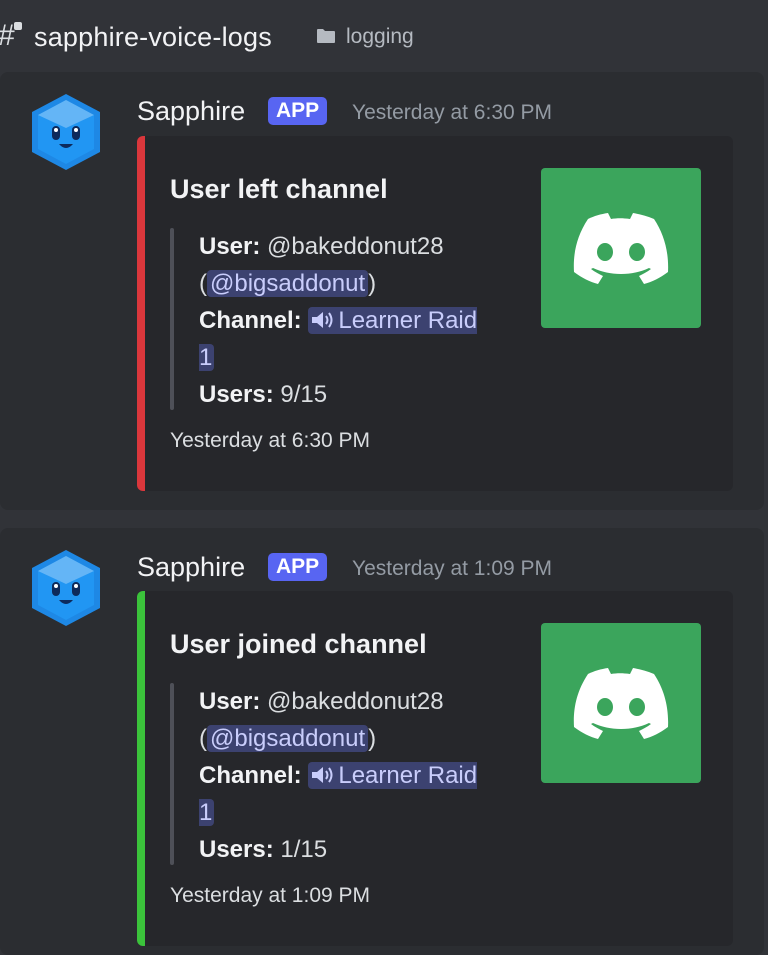 Image resolution: width=768 pixels, height=955 pixels. What do you see at coordinates (326, 36) in the screenshot?
I see `folder-icon` at bounding box center [326, 36].